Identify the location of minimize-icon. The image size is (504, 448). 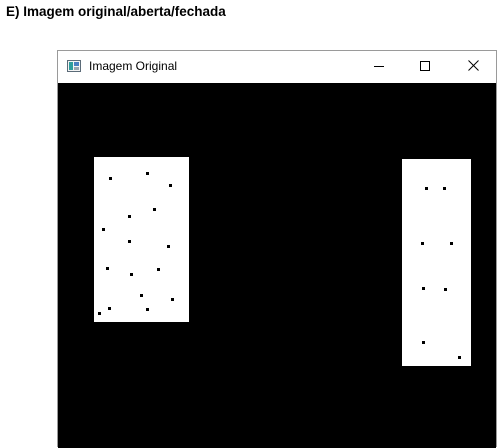
(379, 67).